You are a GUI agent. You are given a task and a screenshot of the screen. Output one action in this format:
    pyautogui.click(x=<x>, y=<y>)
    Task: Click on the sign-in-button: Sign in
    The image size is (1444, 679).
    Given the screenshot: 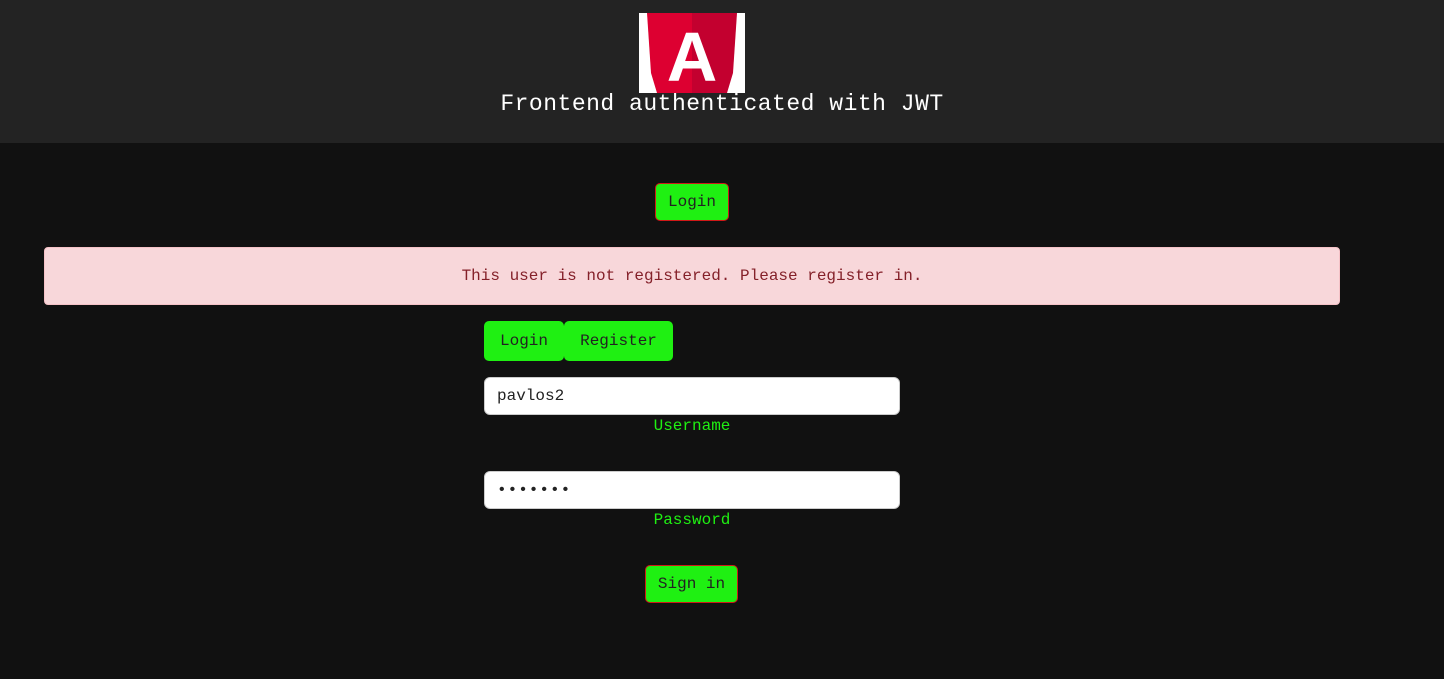 What is the action you would take?
    pyautogui.click(x=691, y=584)
    